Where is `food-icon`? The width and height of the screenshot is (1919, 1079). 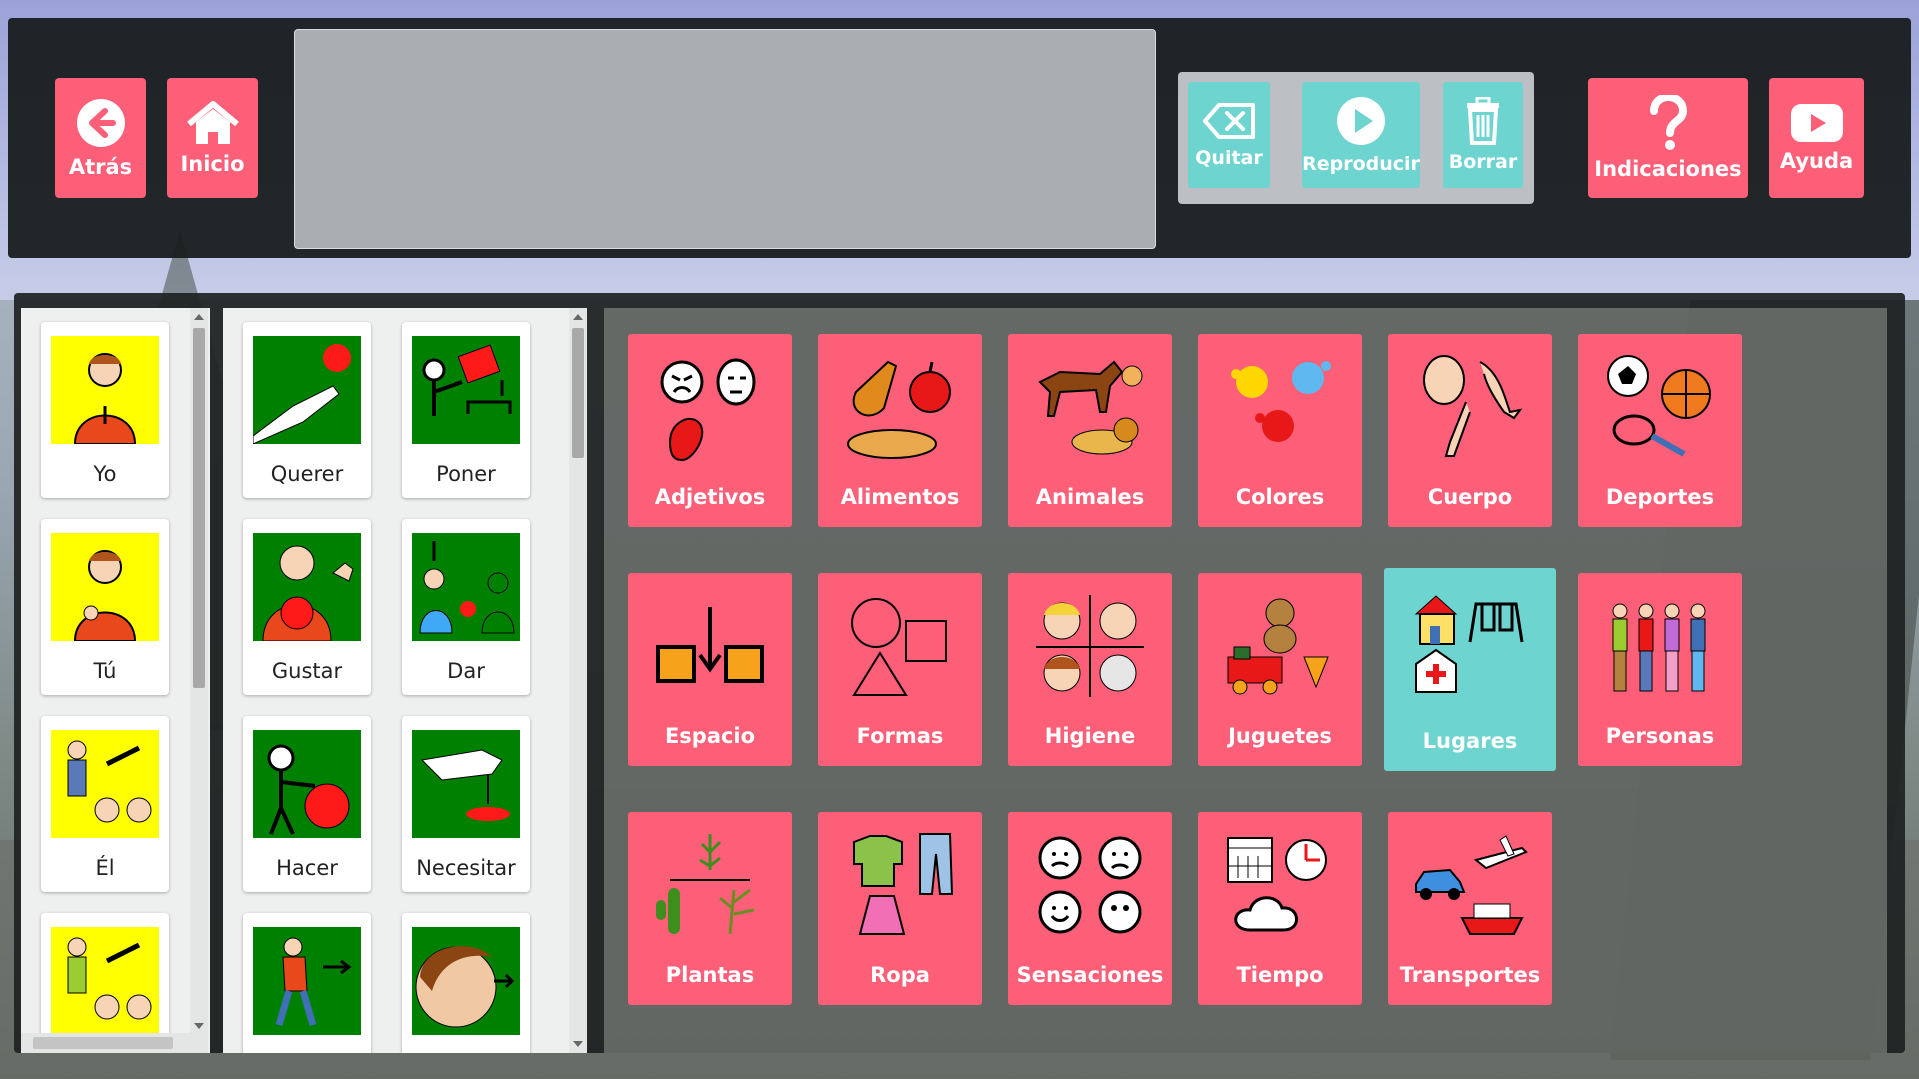
food-icon is located at coordinates (900, 407).